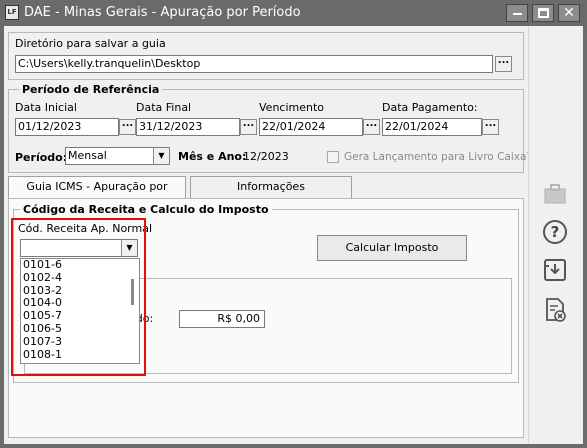 This screenshot has height=448, width=587. I want to click on periodo-label: Período:, so click(41, 157).